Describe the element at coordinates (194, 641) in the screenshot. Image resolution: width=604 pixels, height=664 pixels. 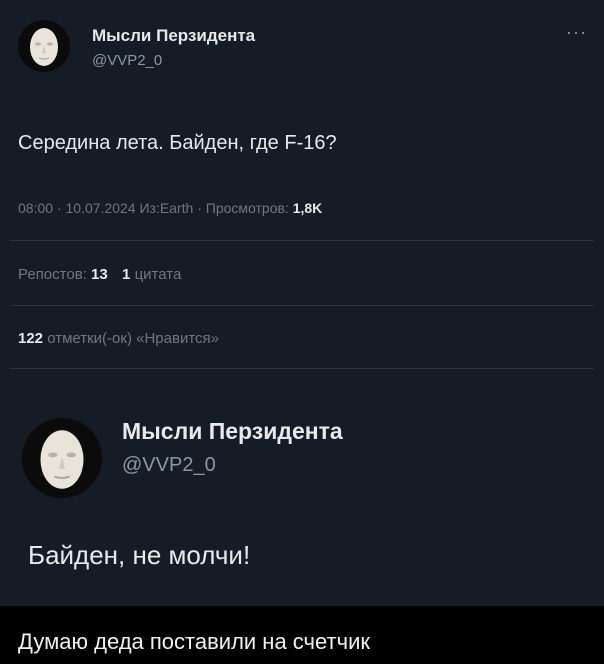
I see `caption-text: Думаю деда поставили на счетчик` at that location.